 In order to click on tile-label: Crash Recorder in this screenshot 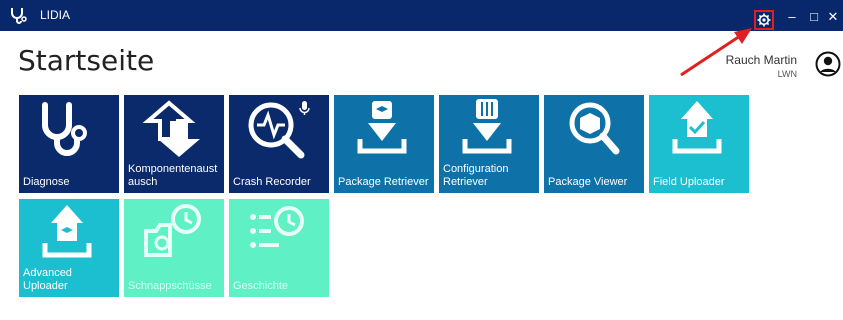, I will do `click(272, 182)`.